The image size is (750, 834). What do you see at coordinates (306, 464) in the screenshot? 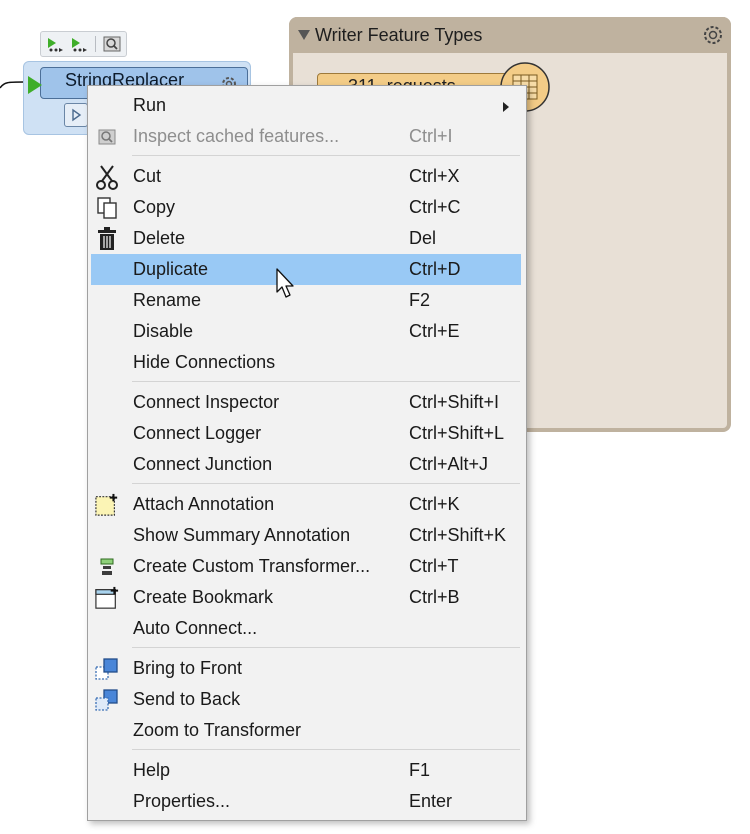
I see `menu-item-connect-junction: Connect Junction Ctrl+Alt+J` at bounding box center [306, 464].